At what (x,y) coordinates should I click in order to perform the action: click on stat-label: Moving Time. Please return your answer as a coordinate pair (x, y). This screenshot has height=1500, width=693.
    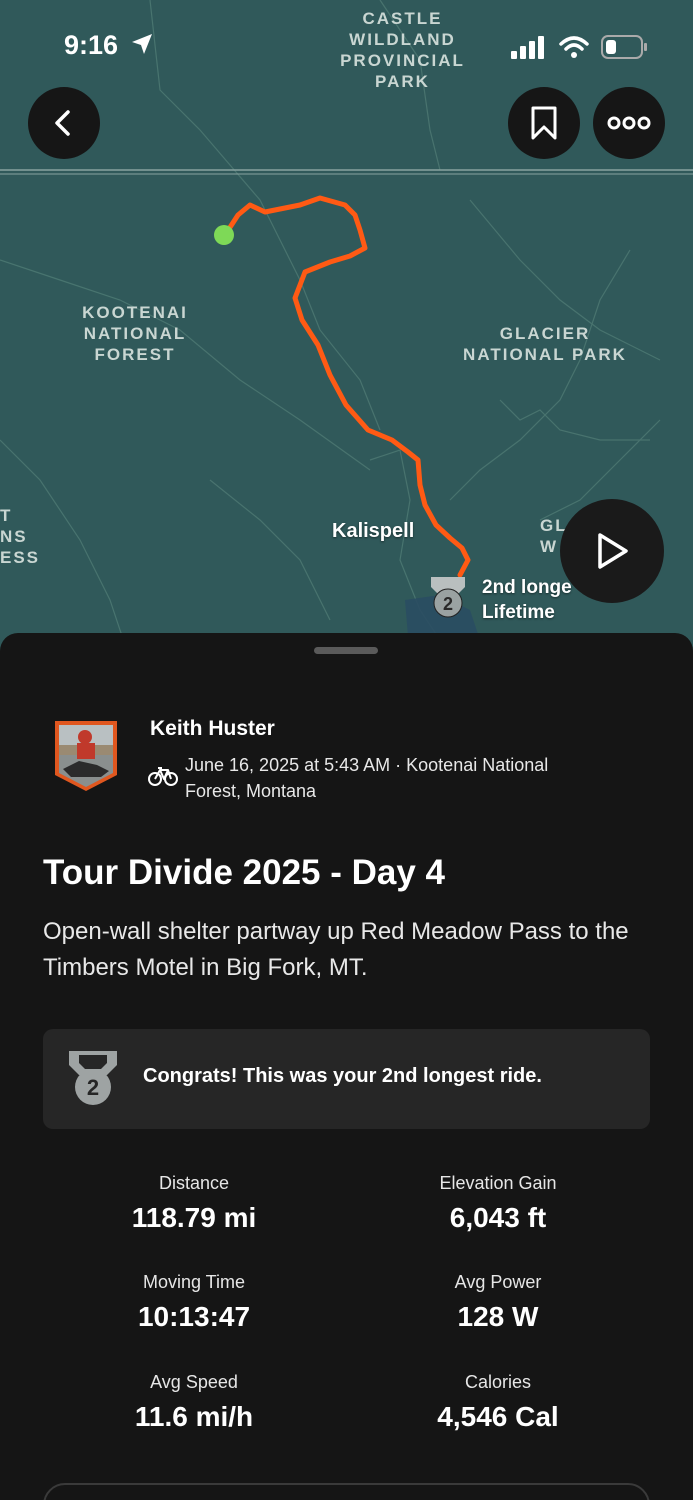
    Looking at the image, I should click on (194, 1282).